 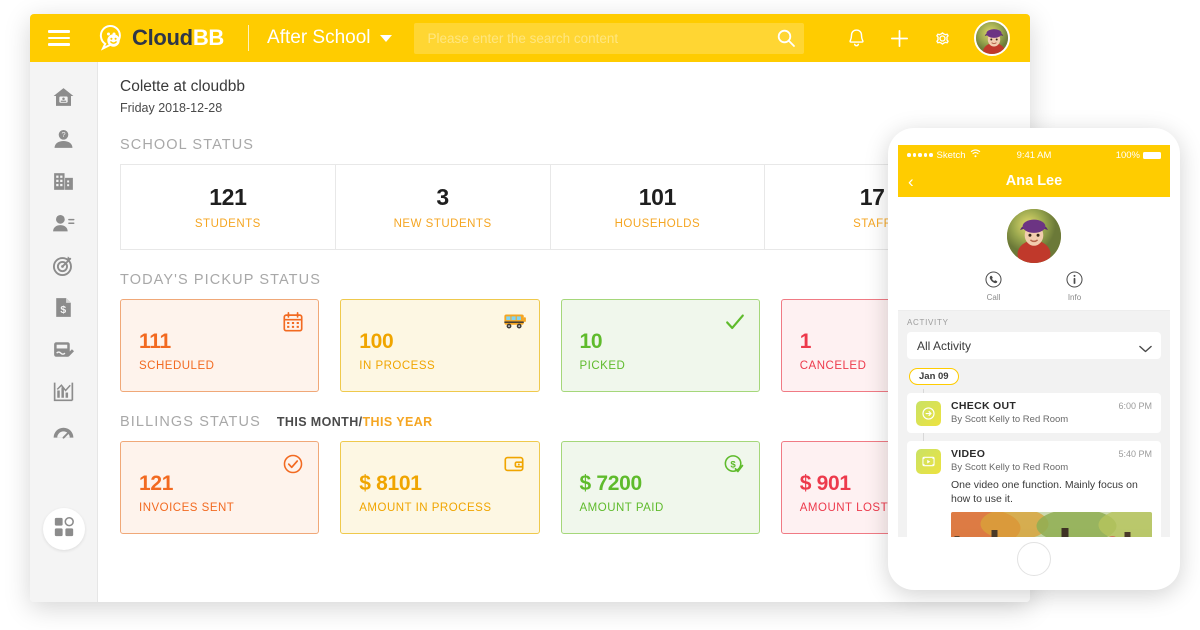 What do you see at coordinates (856, 38) in the screenshot?
I see `bell-icon` at bounding box center [856, 38].